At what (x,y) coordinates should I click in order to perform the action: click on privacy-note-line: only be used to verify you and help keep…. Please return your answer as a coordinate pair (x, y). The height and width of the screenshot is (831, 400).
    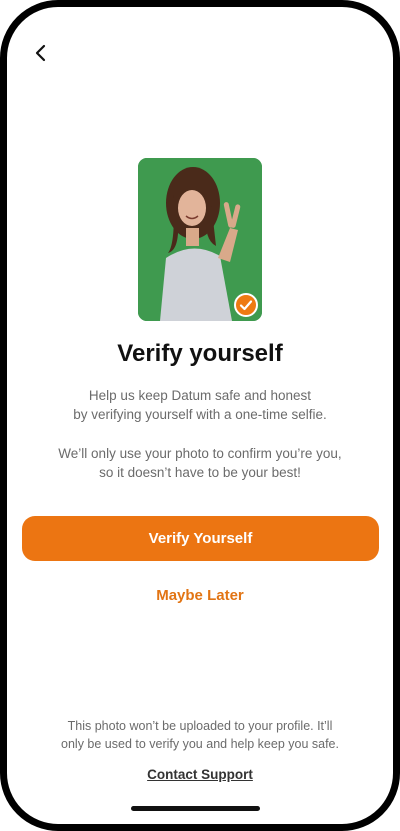
    Looking at the image, I should click on (200, 744).